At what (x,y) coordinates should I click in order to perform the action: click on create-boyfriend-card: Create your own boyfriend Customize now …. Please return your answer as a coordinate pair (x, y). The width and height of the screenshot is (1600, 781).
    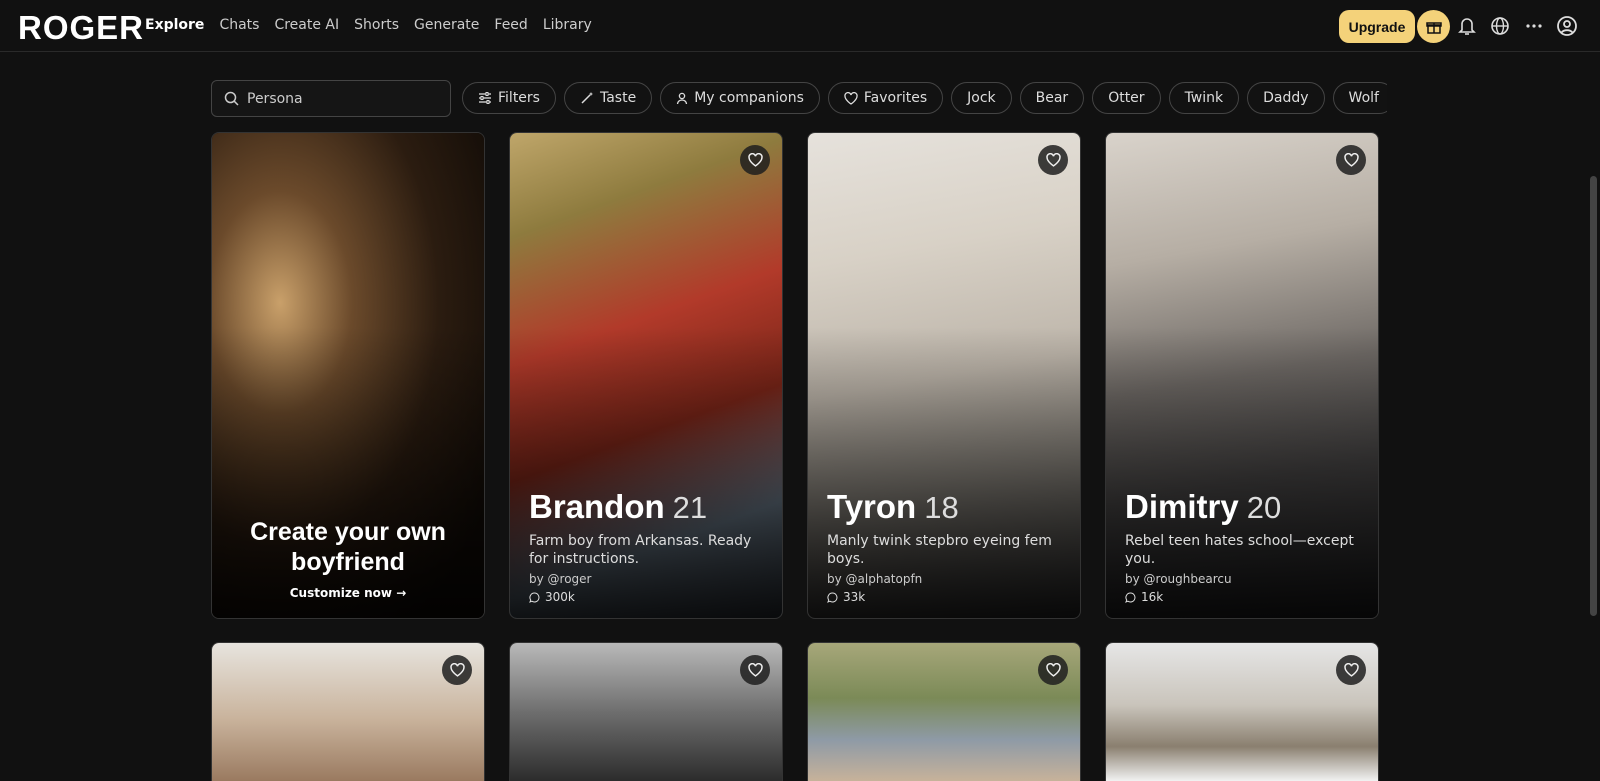
    Looking at the image, I should click on (348, 375).